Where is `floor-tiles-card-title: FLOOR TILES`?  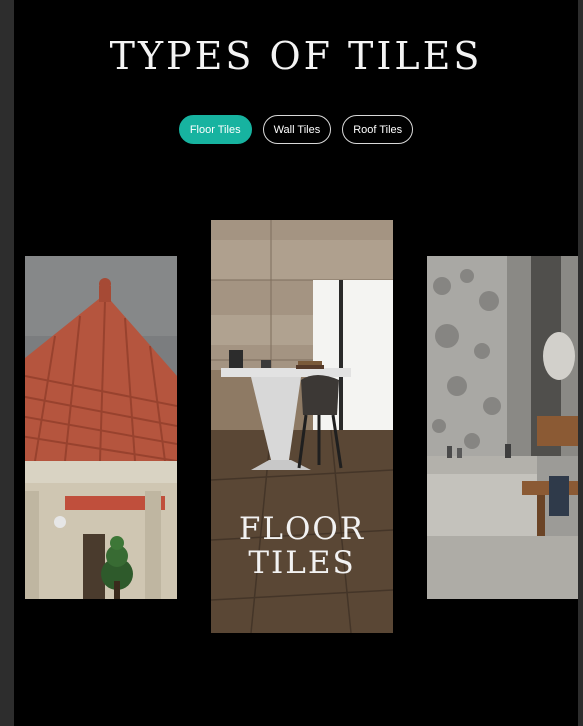
floor-tiles-card-title: FLOOR TILES is located at coordinates (302, 546).